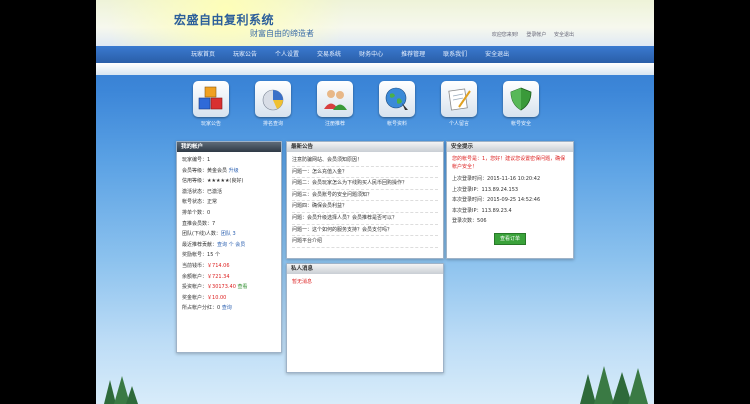  What do you see at coordinates (201, 255) in the screenshot?
I see `account-row: 奖励帐号：15 个` at bounding box center [201, 255].